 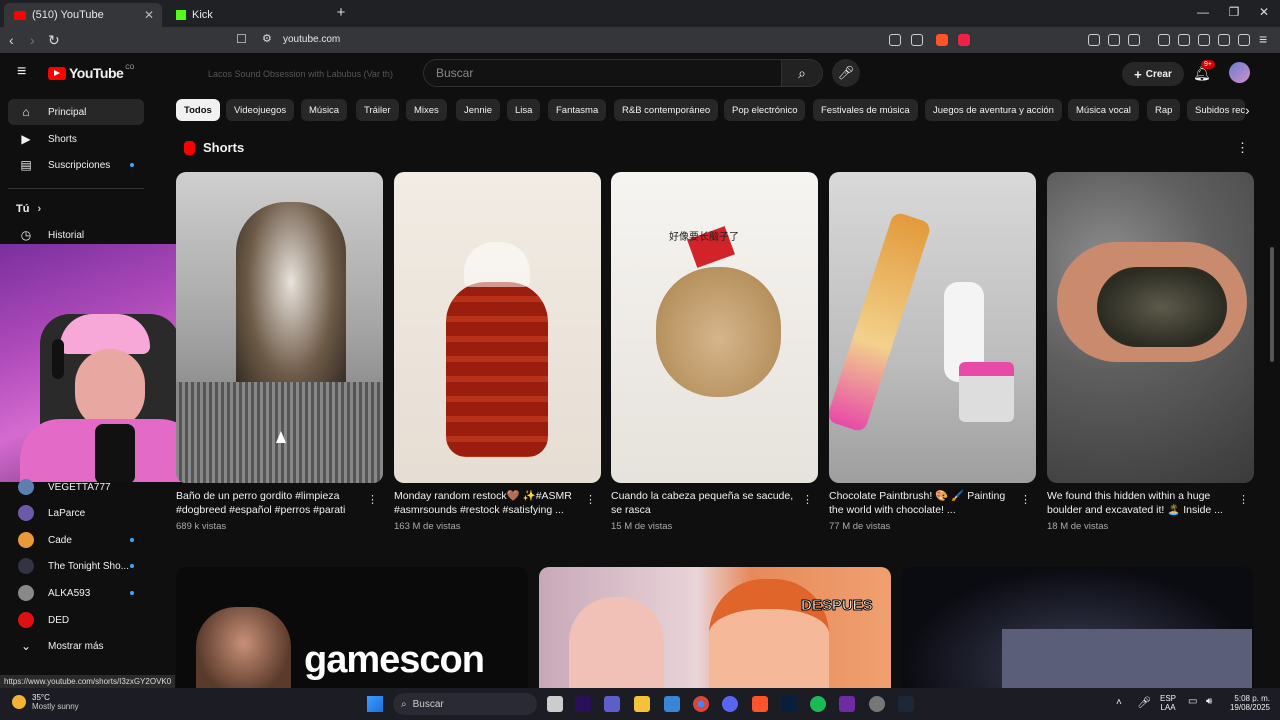 I want to click on wallet-icon, so click(x=1204, y=40).